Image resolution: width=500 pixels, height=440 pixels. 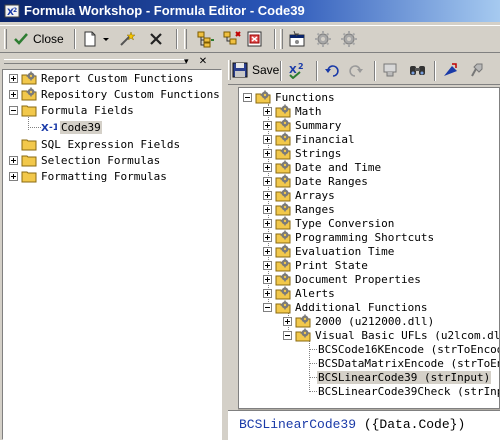 I want to click on browse-data-button, so click(x=391, y=70).